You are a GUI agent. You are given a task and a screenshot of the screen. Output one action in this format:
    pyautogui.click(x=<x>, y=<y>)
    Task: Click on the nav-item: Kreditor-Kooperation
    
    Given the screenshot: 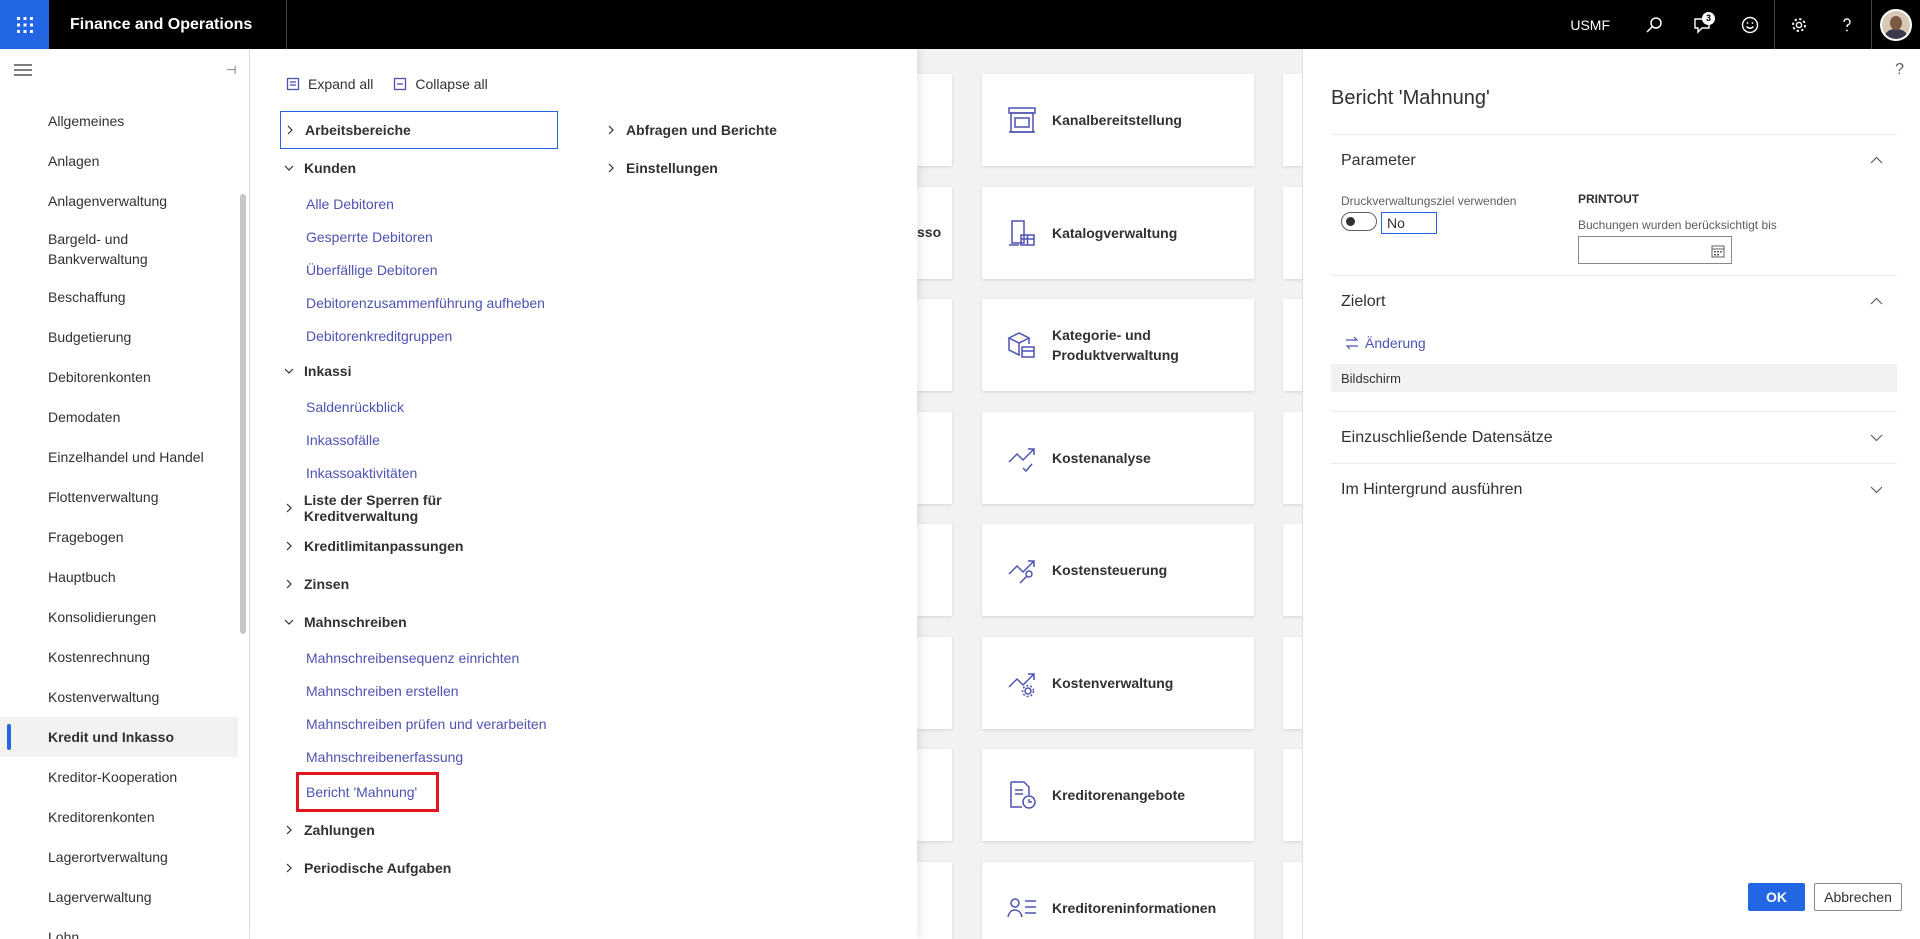 What is the action you would take?
    pyautogui.click(x=119, y=777)
    